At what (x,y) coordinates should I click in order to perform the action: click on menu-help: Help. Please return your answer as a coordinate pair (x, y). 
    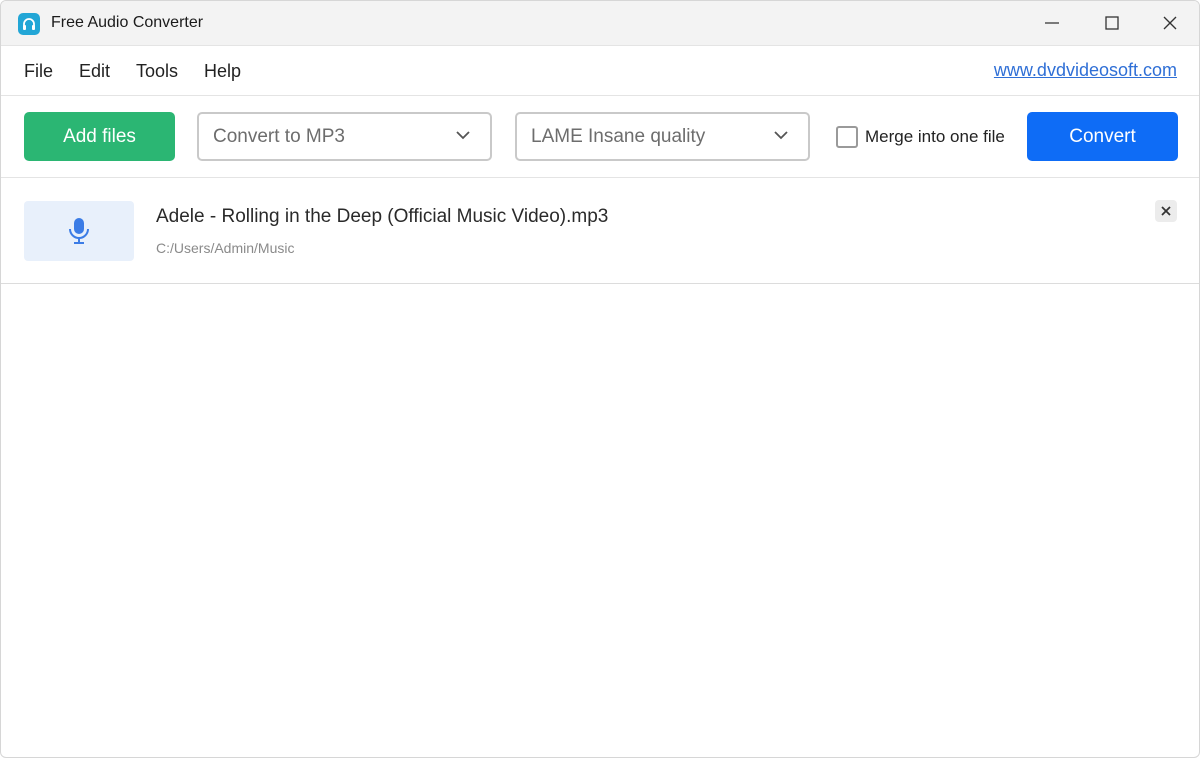
    Looking at the image, I should click on (222, 71).